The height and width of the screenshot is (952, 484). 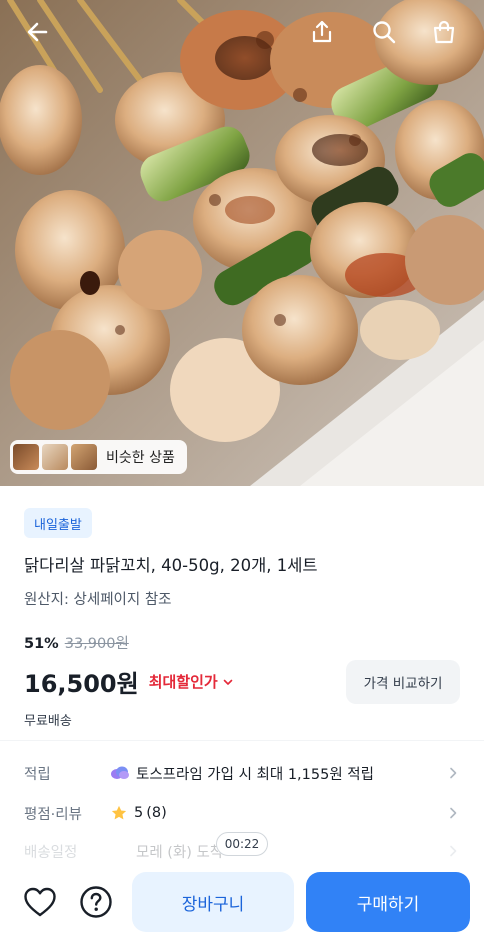 I want to click on help-button, so click(x=96, y=902).